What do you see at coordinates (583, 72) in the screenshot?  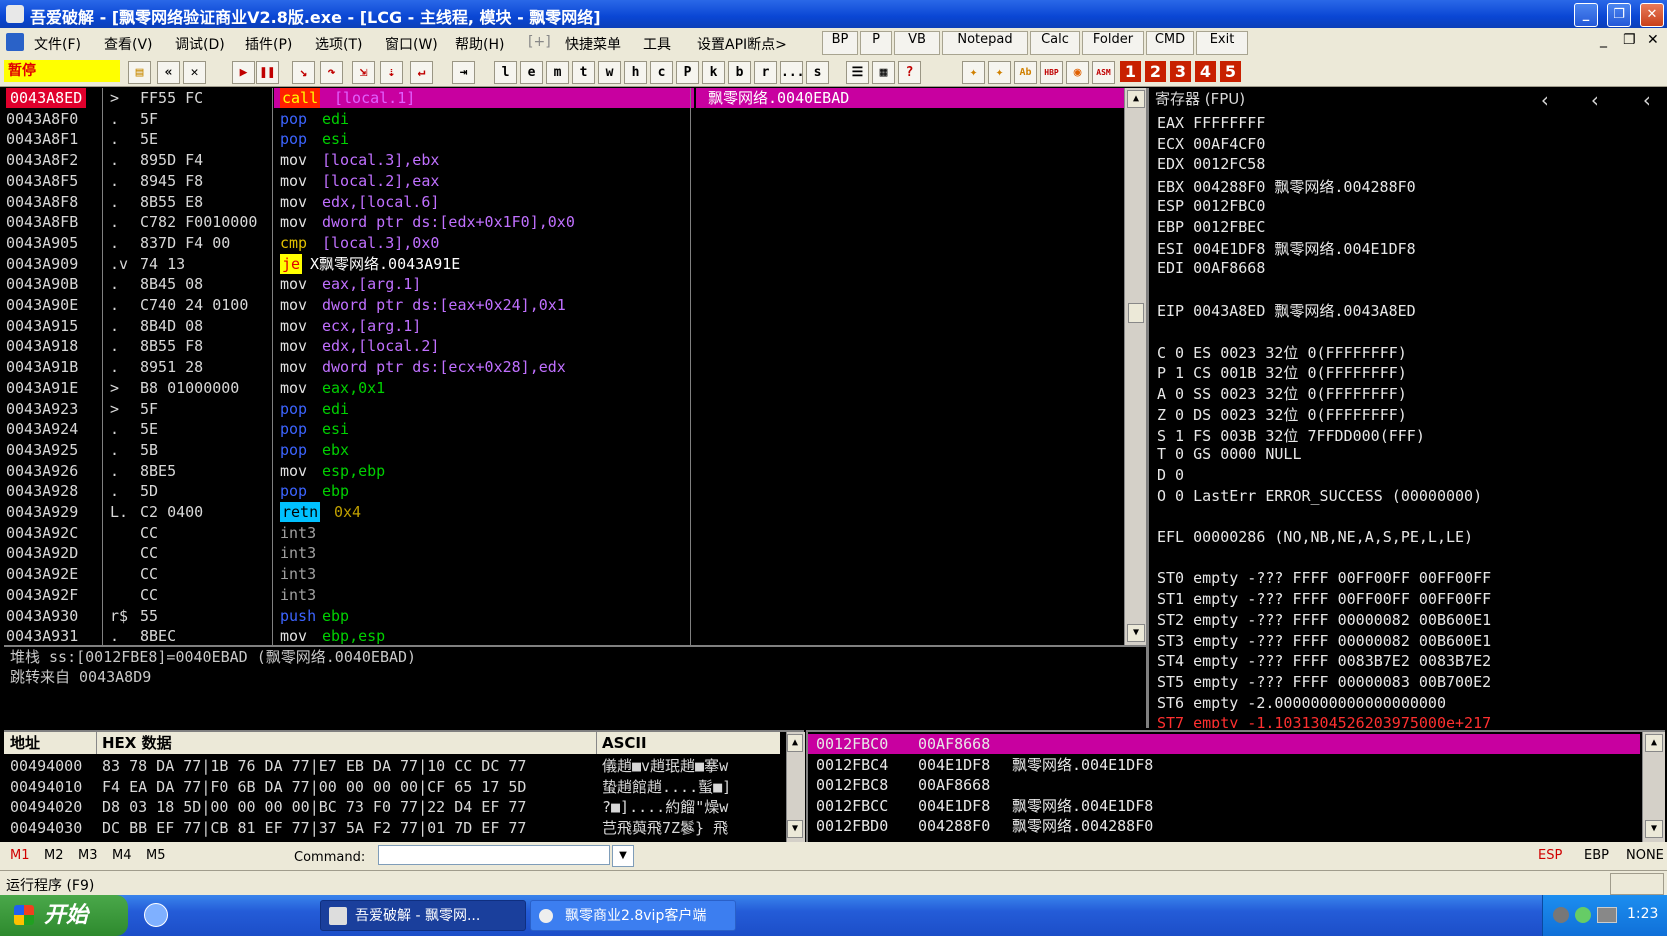 I see `tb-t: t` at bounding box center [583, 72].